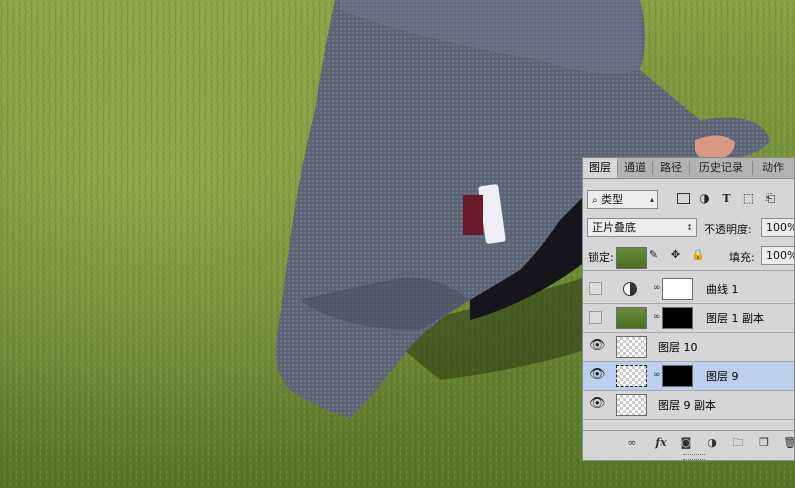 The height and width of the screenshot is (488, 795). Describe the element at coordinates (722, 289) in the screenshot. I see `layer-name: 曲线 1` at that location.